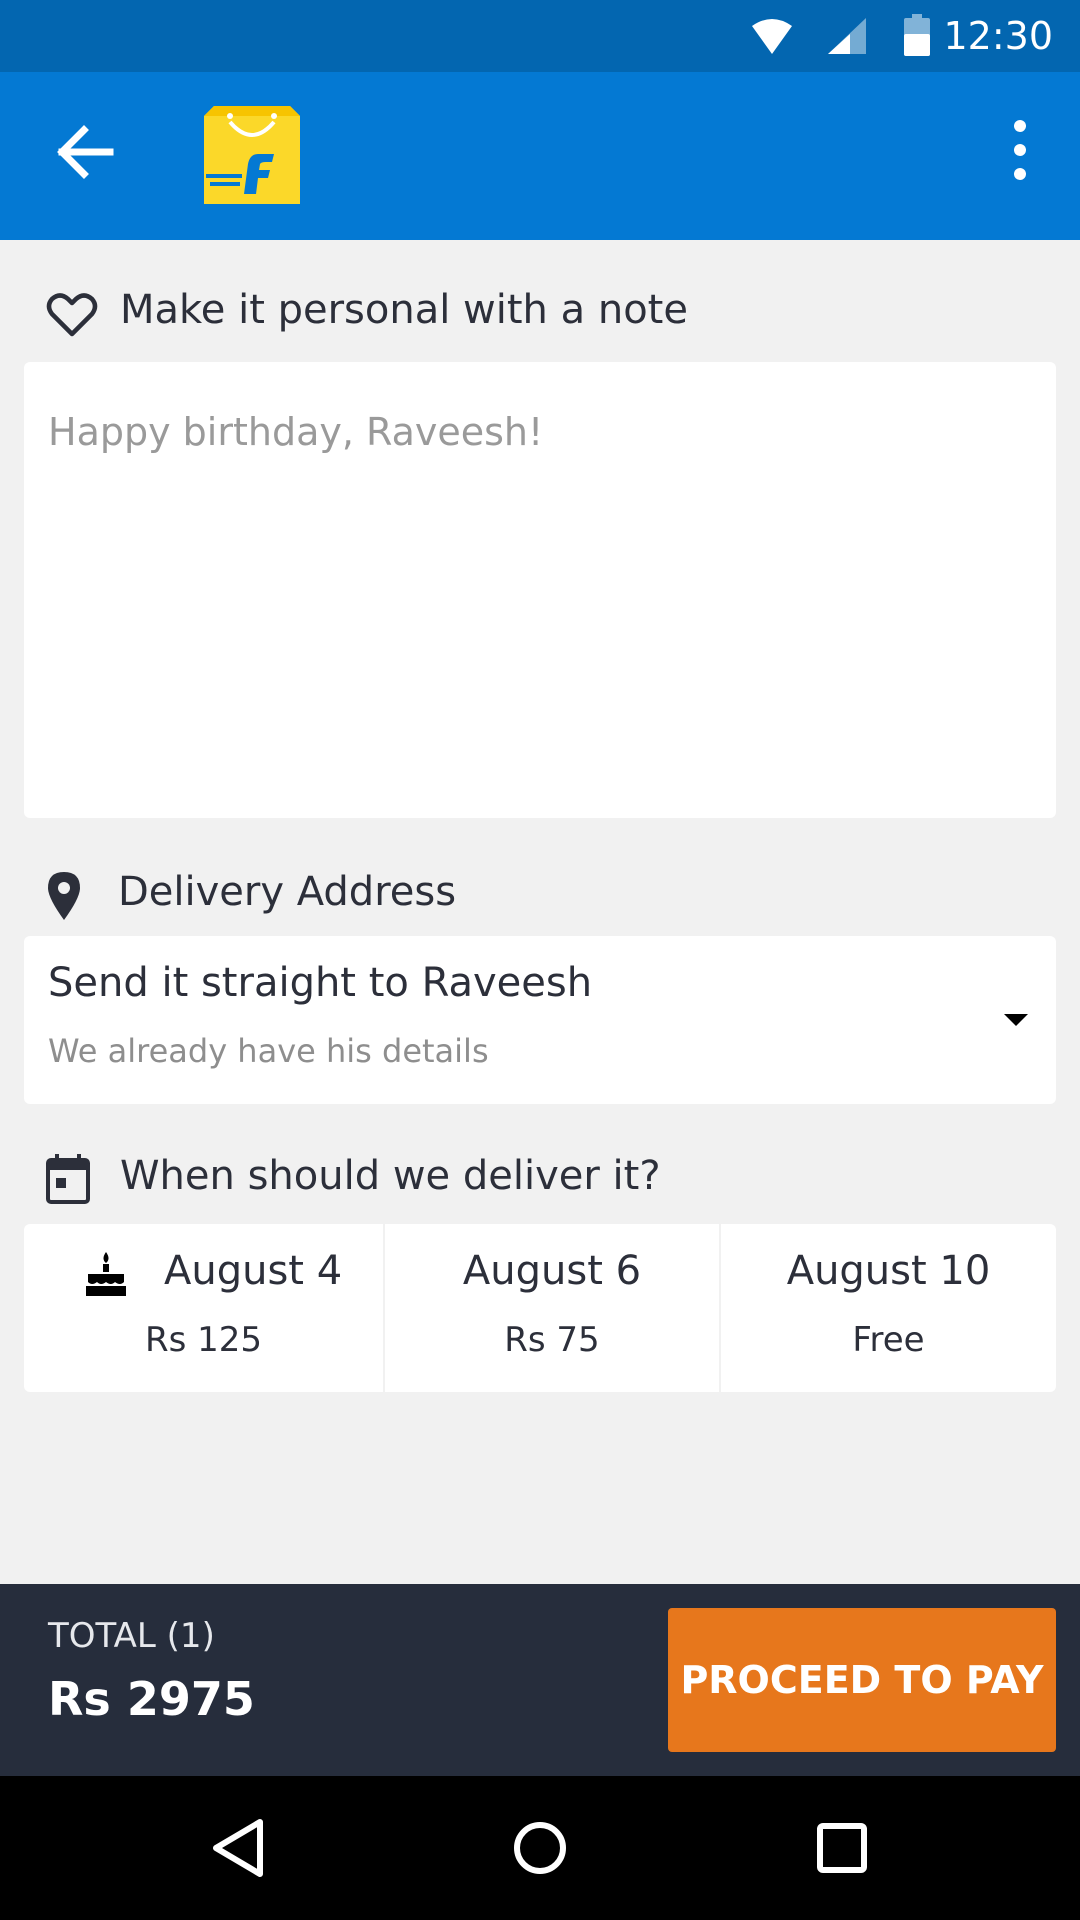  I want to click on nav-home-icon, so click(540, 1848).